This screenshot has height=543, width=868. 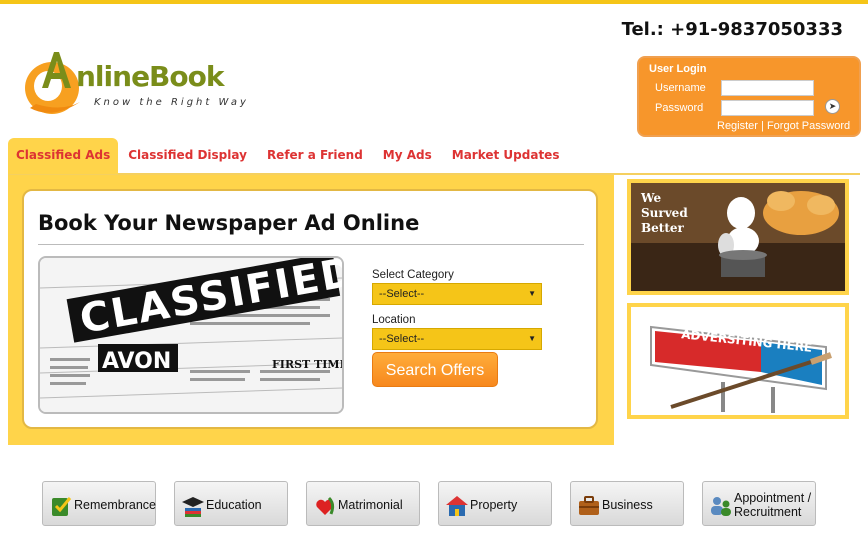 I want to click on briefcase-icon, so click(x=589, y=505).